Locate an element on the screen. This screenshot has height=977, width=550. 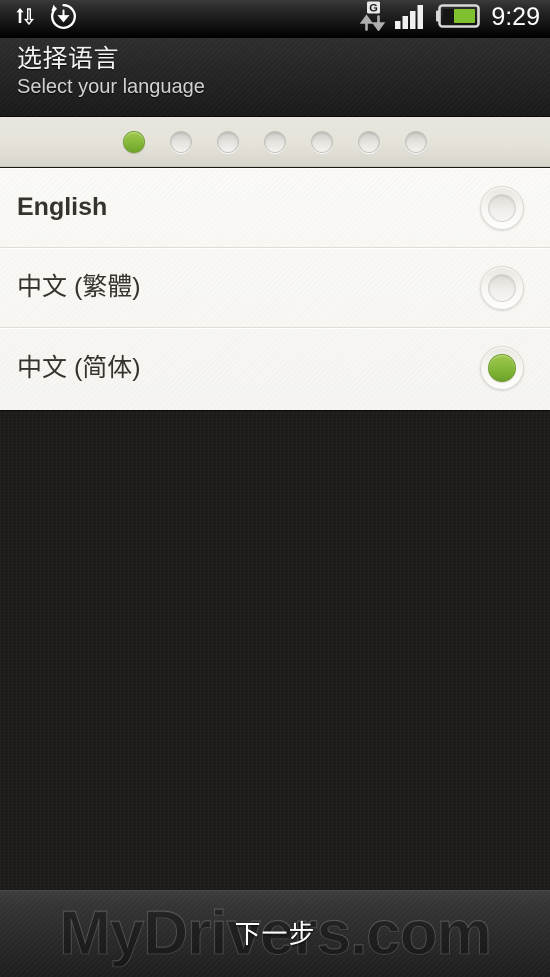
page-title: 选择语言 is located at coordinates (68, 59).